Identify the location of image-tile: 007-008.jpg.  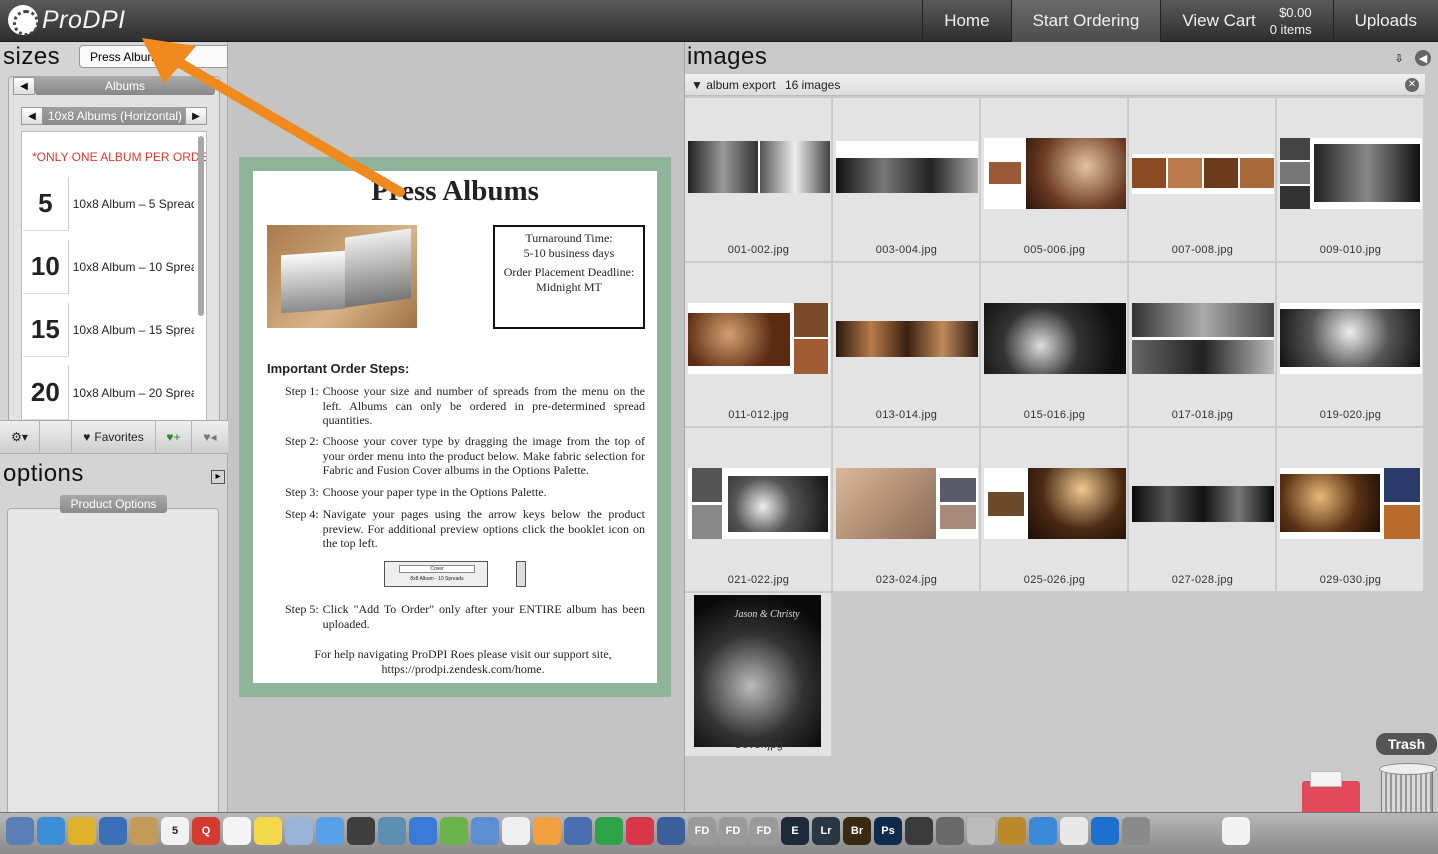
(1202, 180).